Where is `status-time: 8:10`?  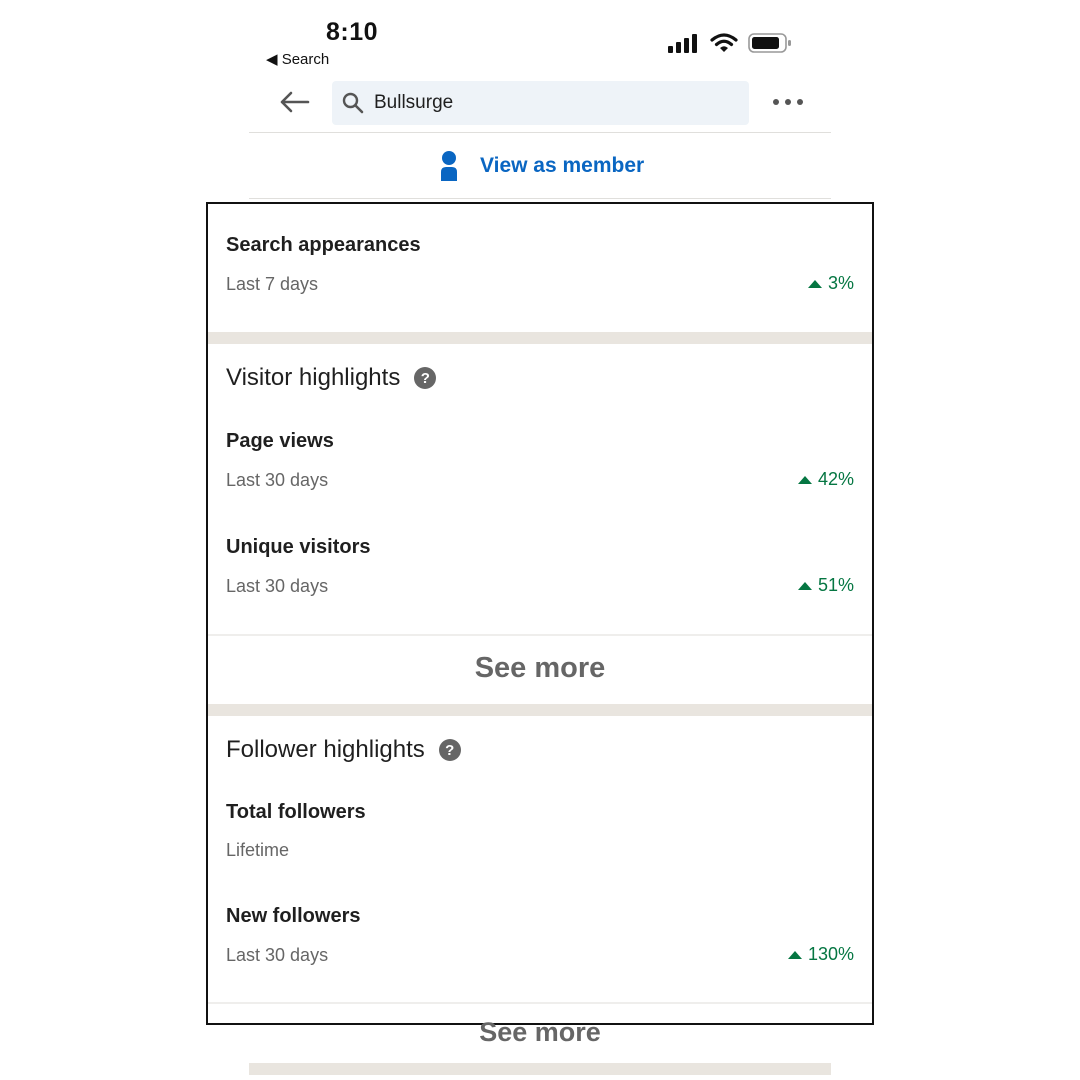
status-time: 8:10 is located at coordinates (352, 32).